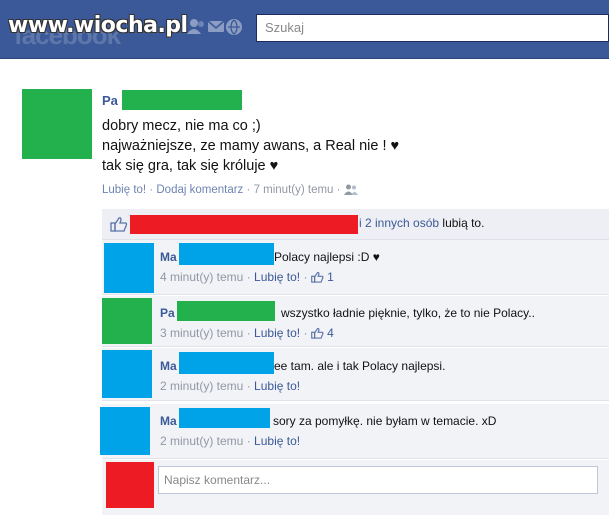 The width and height of the screenshot is (609, 515). Describe the element at coordinates (399, 223) in the screenshot. I see `others-link: i 2 innych osób` at that location.